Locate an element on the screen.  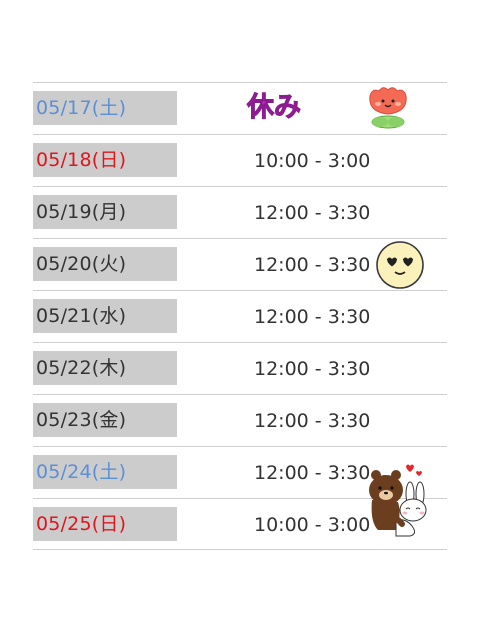
schedule-row: 05/22(木) 12:00 - 3:30 is located at coordinates (240, 368).